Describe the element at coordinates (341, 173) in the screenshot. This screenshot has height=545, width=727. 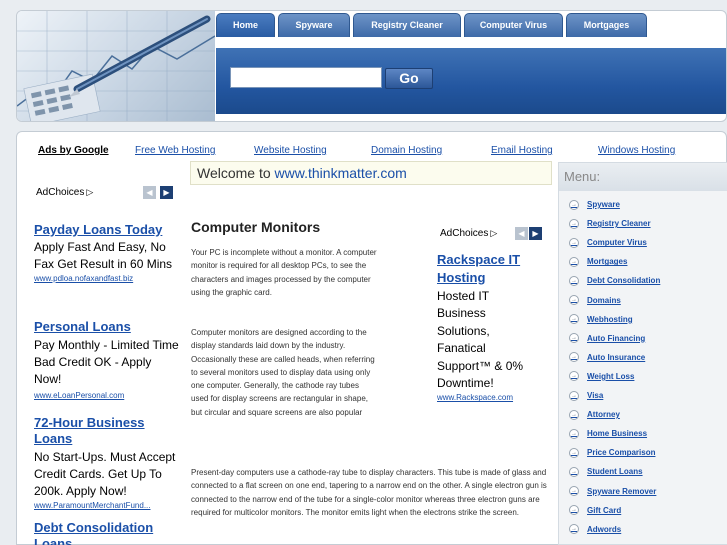
I see `welcome-site-link: www.thinkmatter.com` at that location.